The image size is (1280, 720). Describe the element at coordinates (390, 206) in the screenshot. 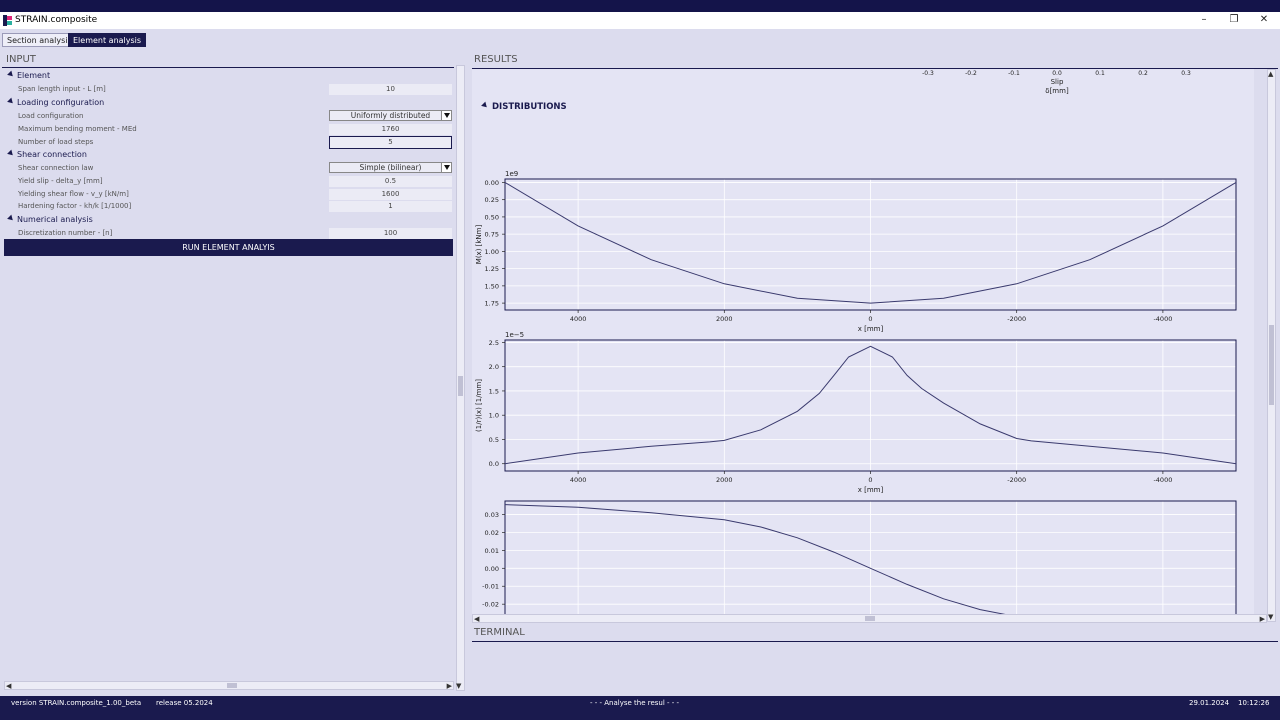

I see `hardening-input: 1` at that location.